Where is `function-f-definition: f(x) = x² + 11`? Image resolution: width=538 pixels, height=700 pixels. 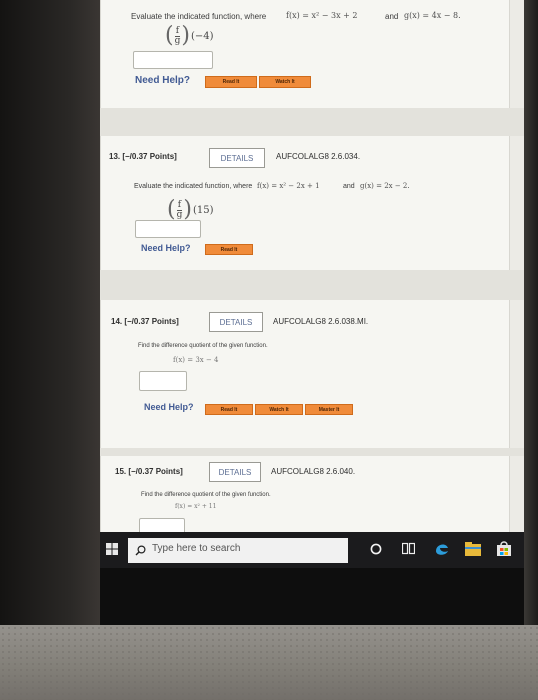
function-f-definition: f(x) = x² + 11 is located at coordinates (196, 506).